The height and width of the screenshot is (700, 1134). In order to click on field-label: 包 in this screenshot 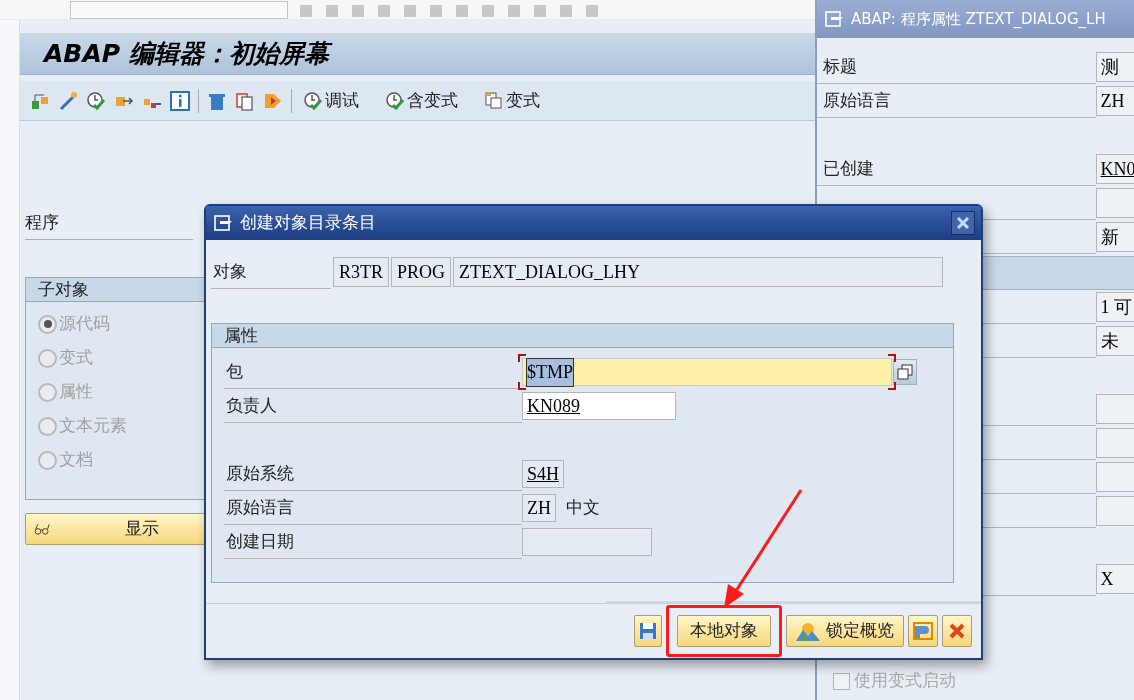, I will do `click(373, 372)`.